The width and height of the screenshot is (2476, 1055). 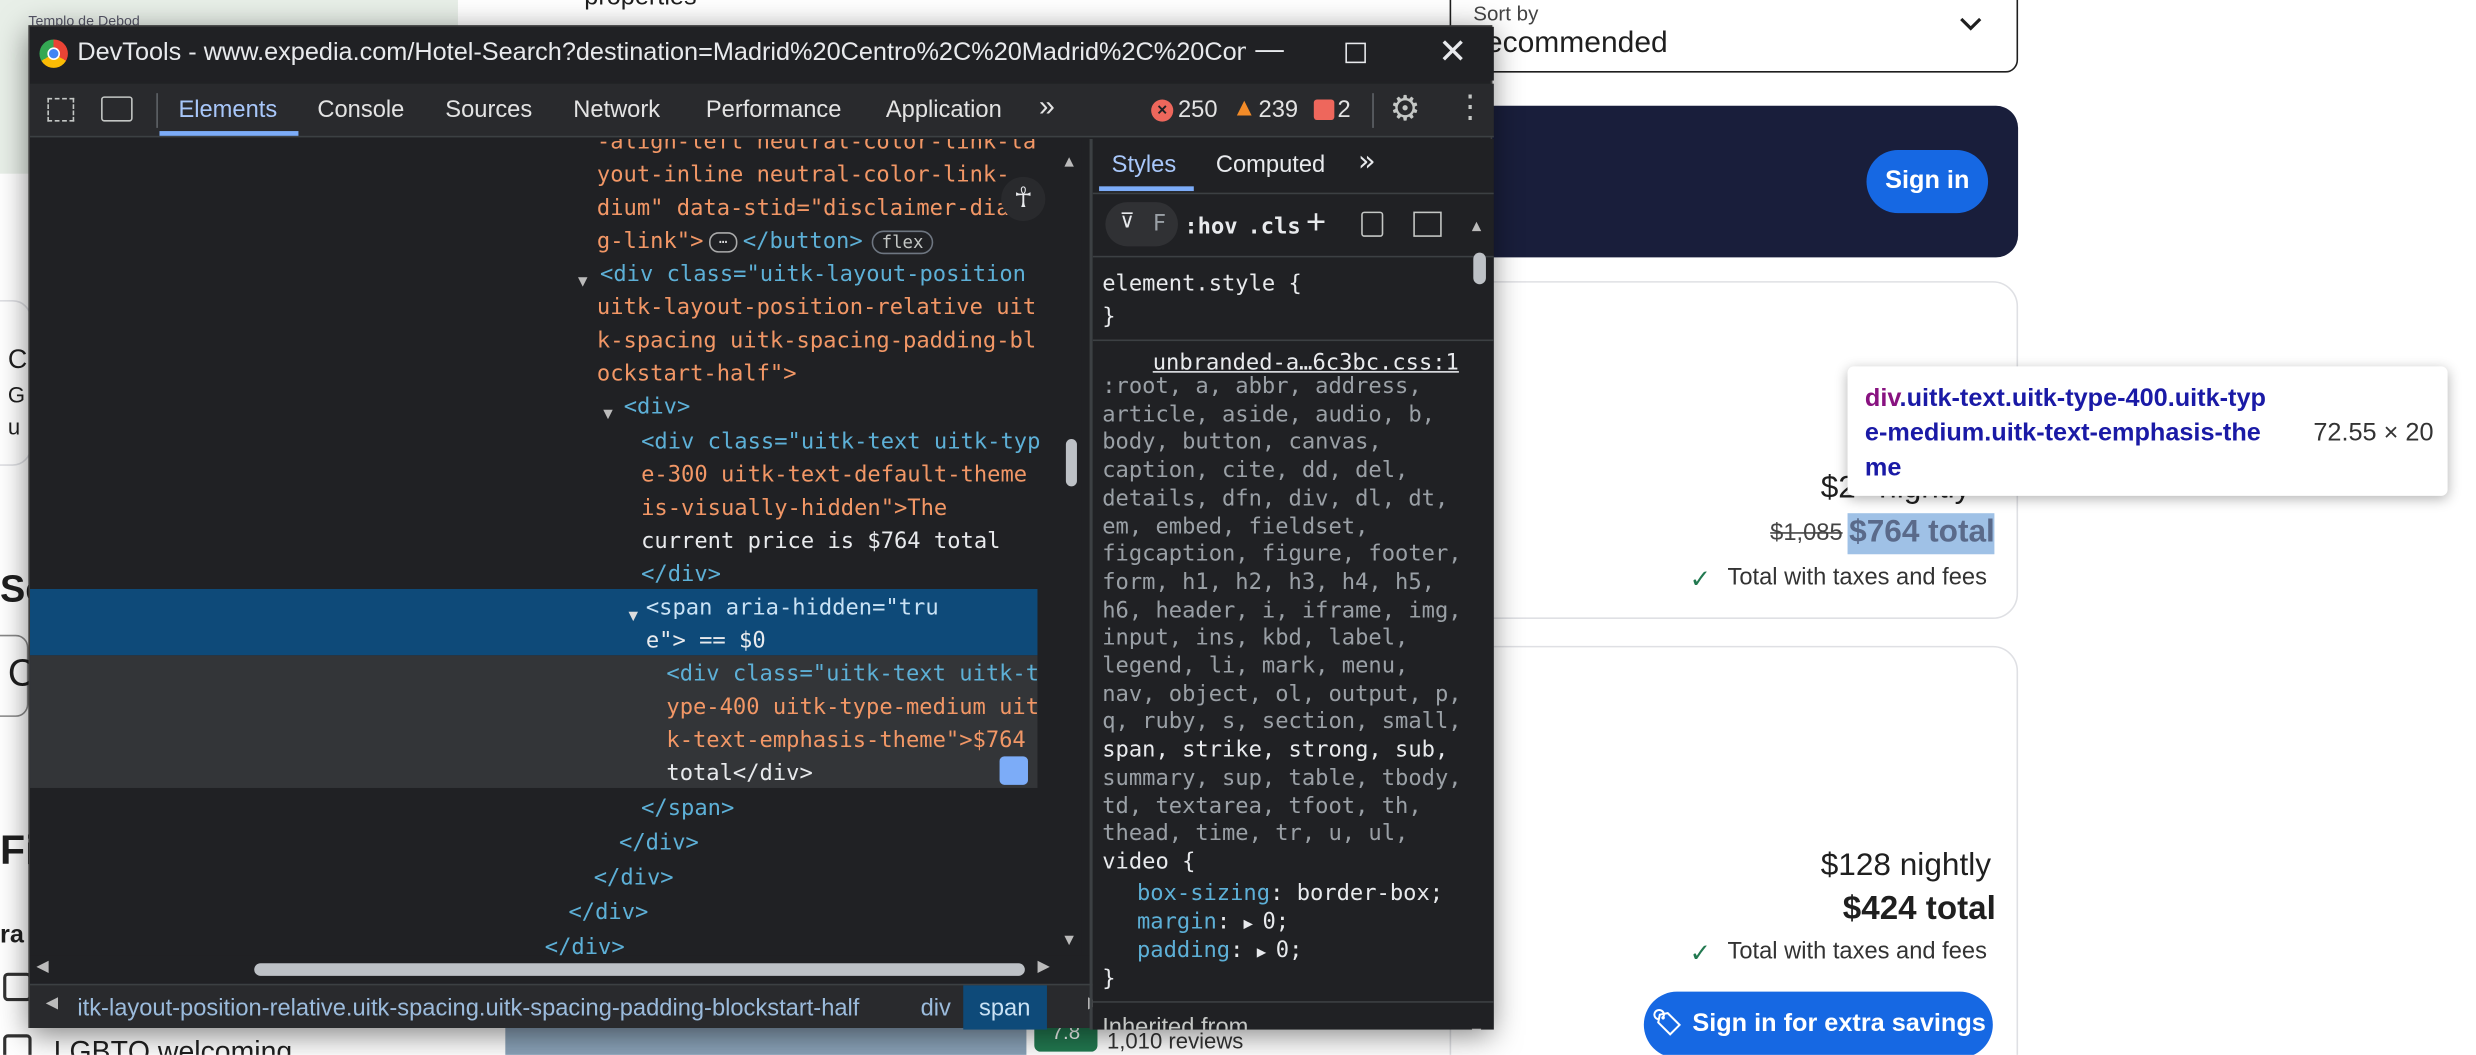 I want to click on selector-line: q, ruby, s, section, small,, so click(x=1281, y=722).